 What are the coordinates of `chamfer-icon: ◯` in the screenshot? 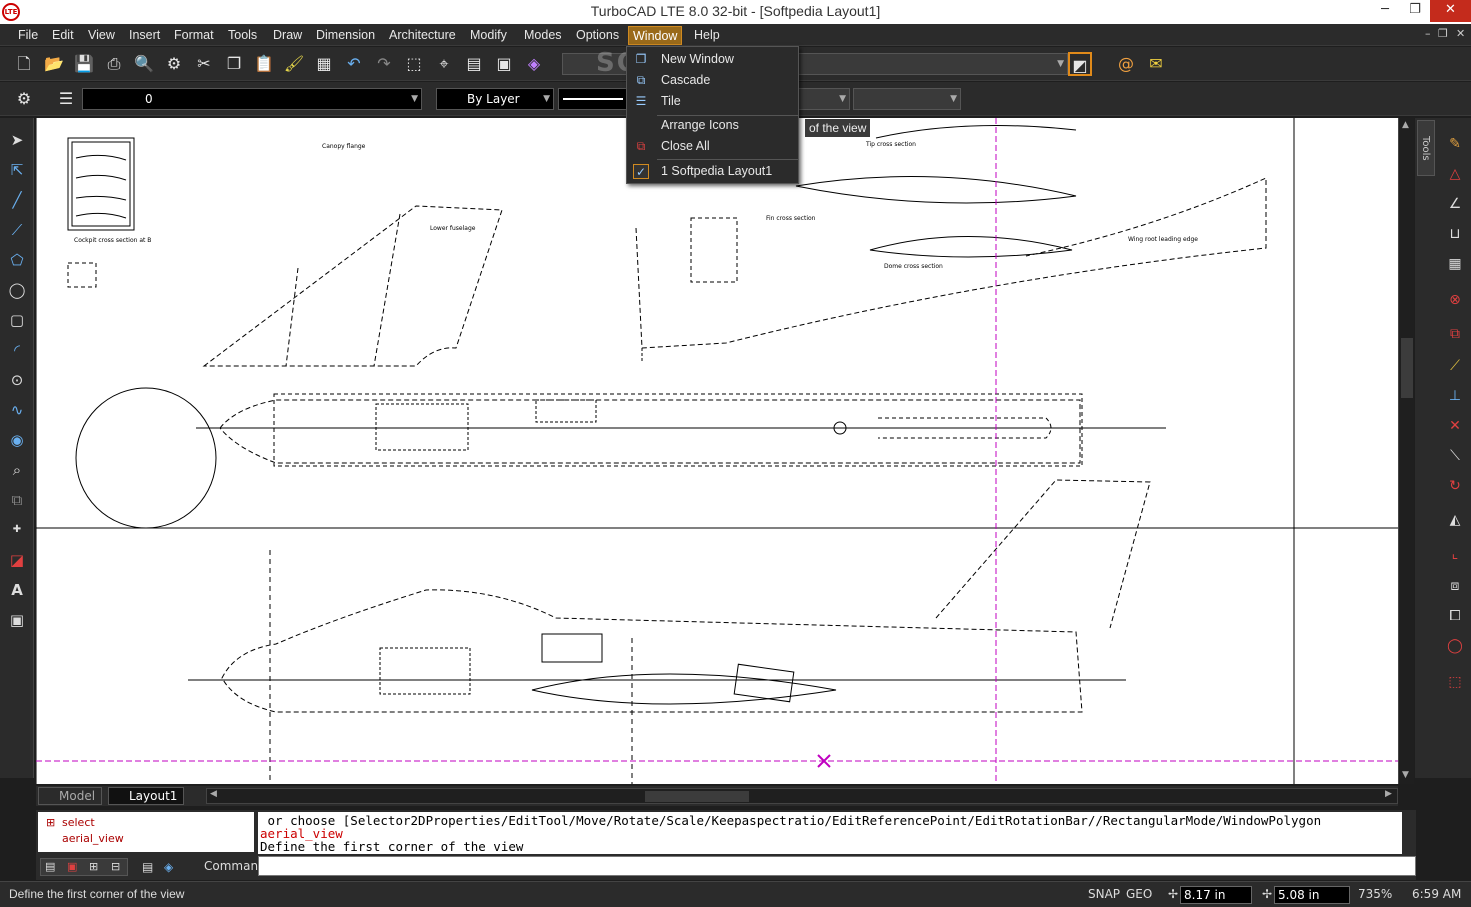 It's located at (1455, 646).